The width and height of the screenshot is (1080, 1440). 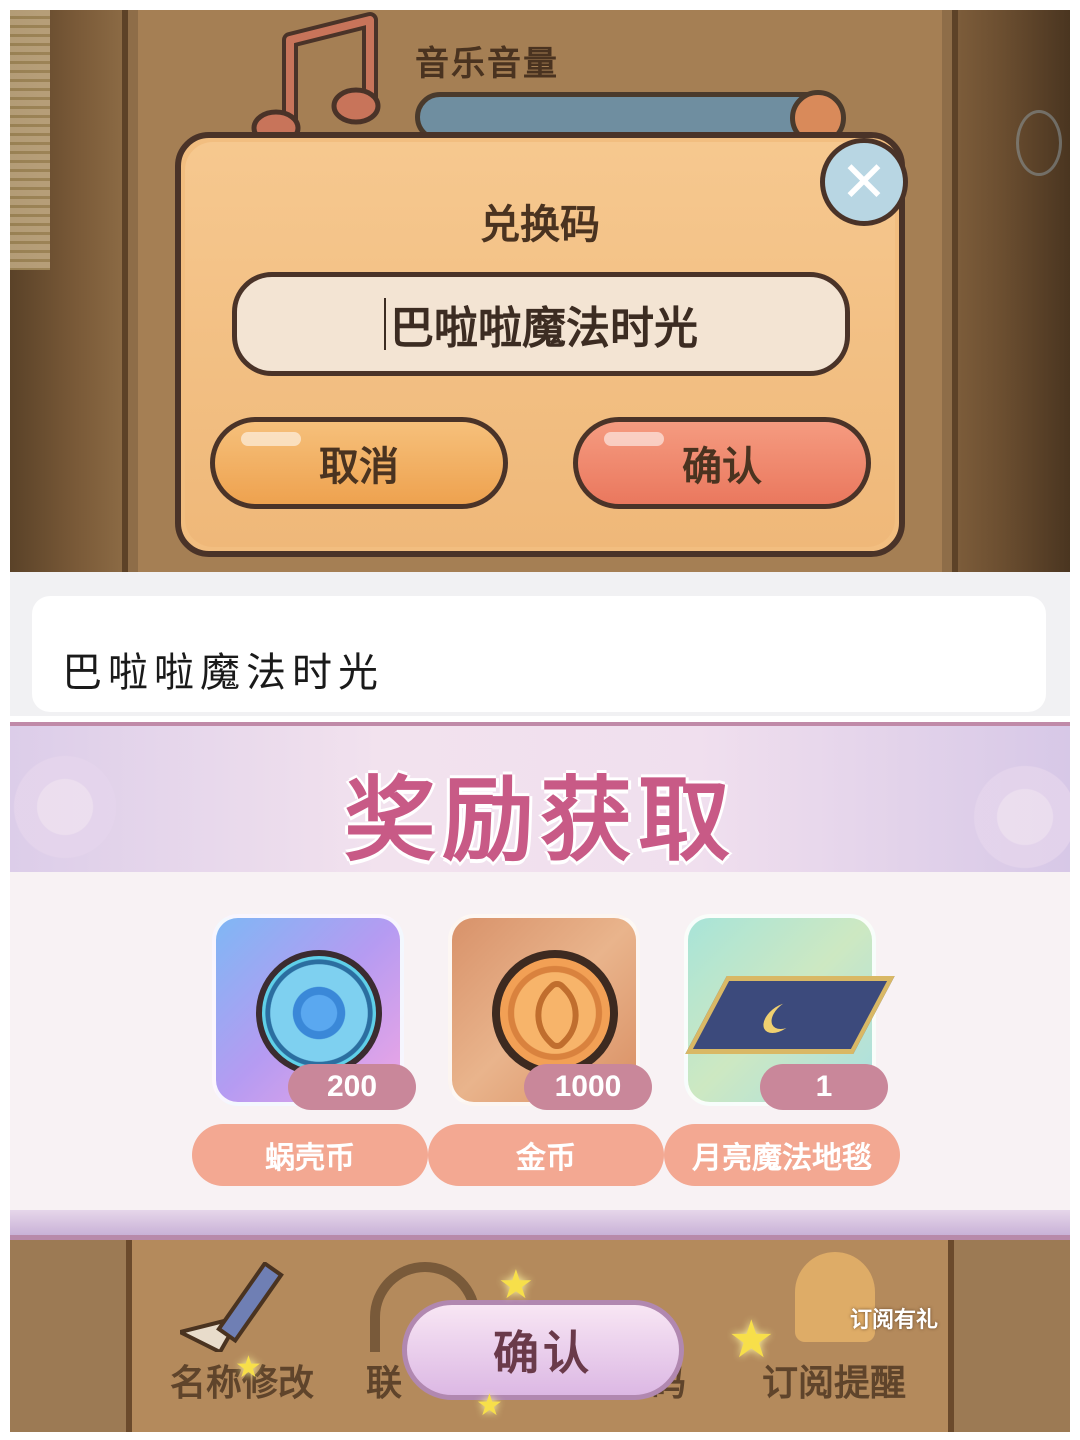 I want to click on moon-icon, so click(x=789, y=1014).